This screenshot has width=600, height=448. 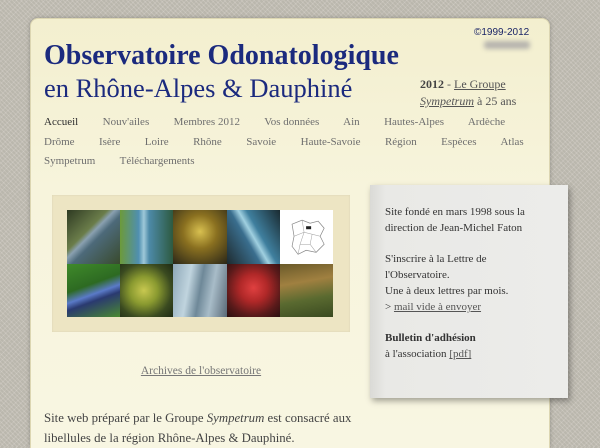 I want to click on newsletter-text: S'inscrire à la Lettre de, so click(x=436, y=259).